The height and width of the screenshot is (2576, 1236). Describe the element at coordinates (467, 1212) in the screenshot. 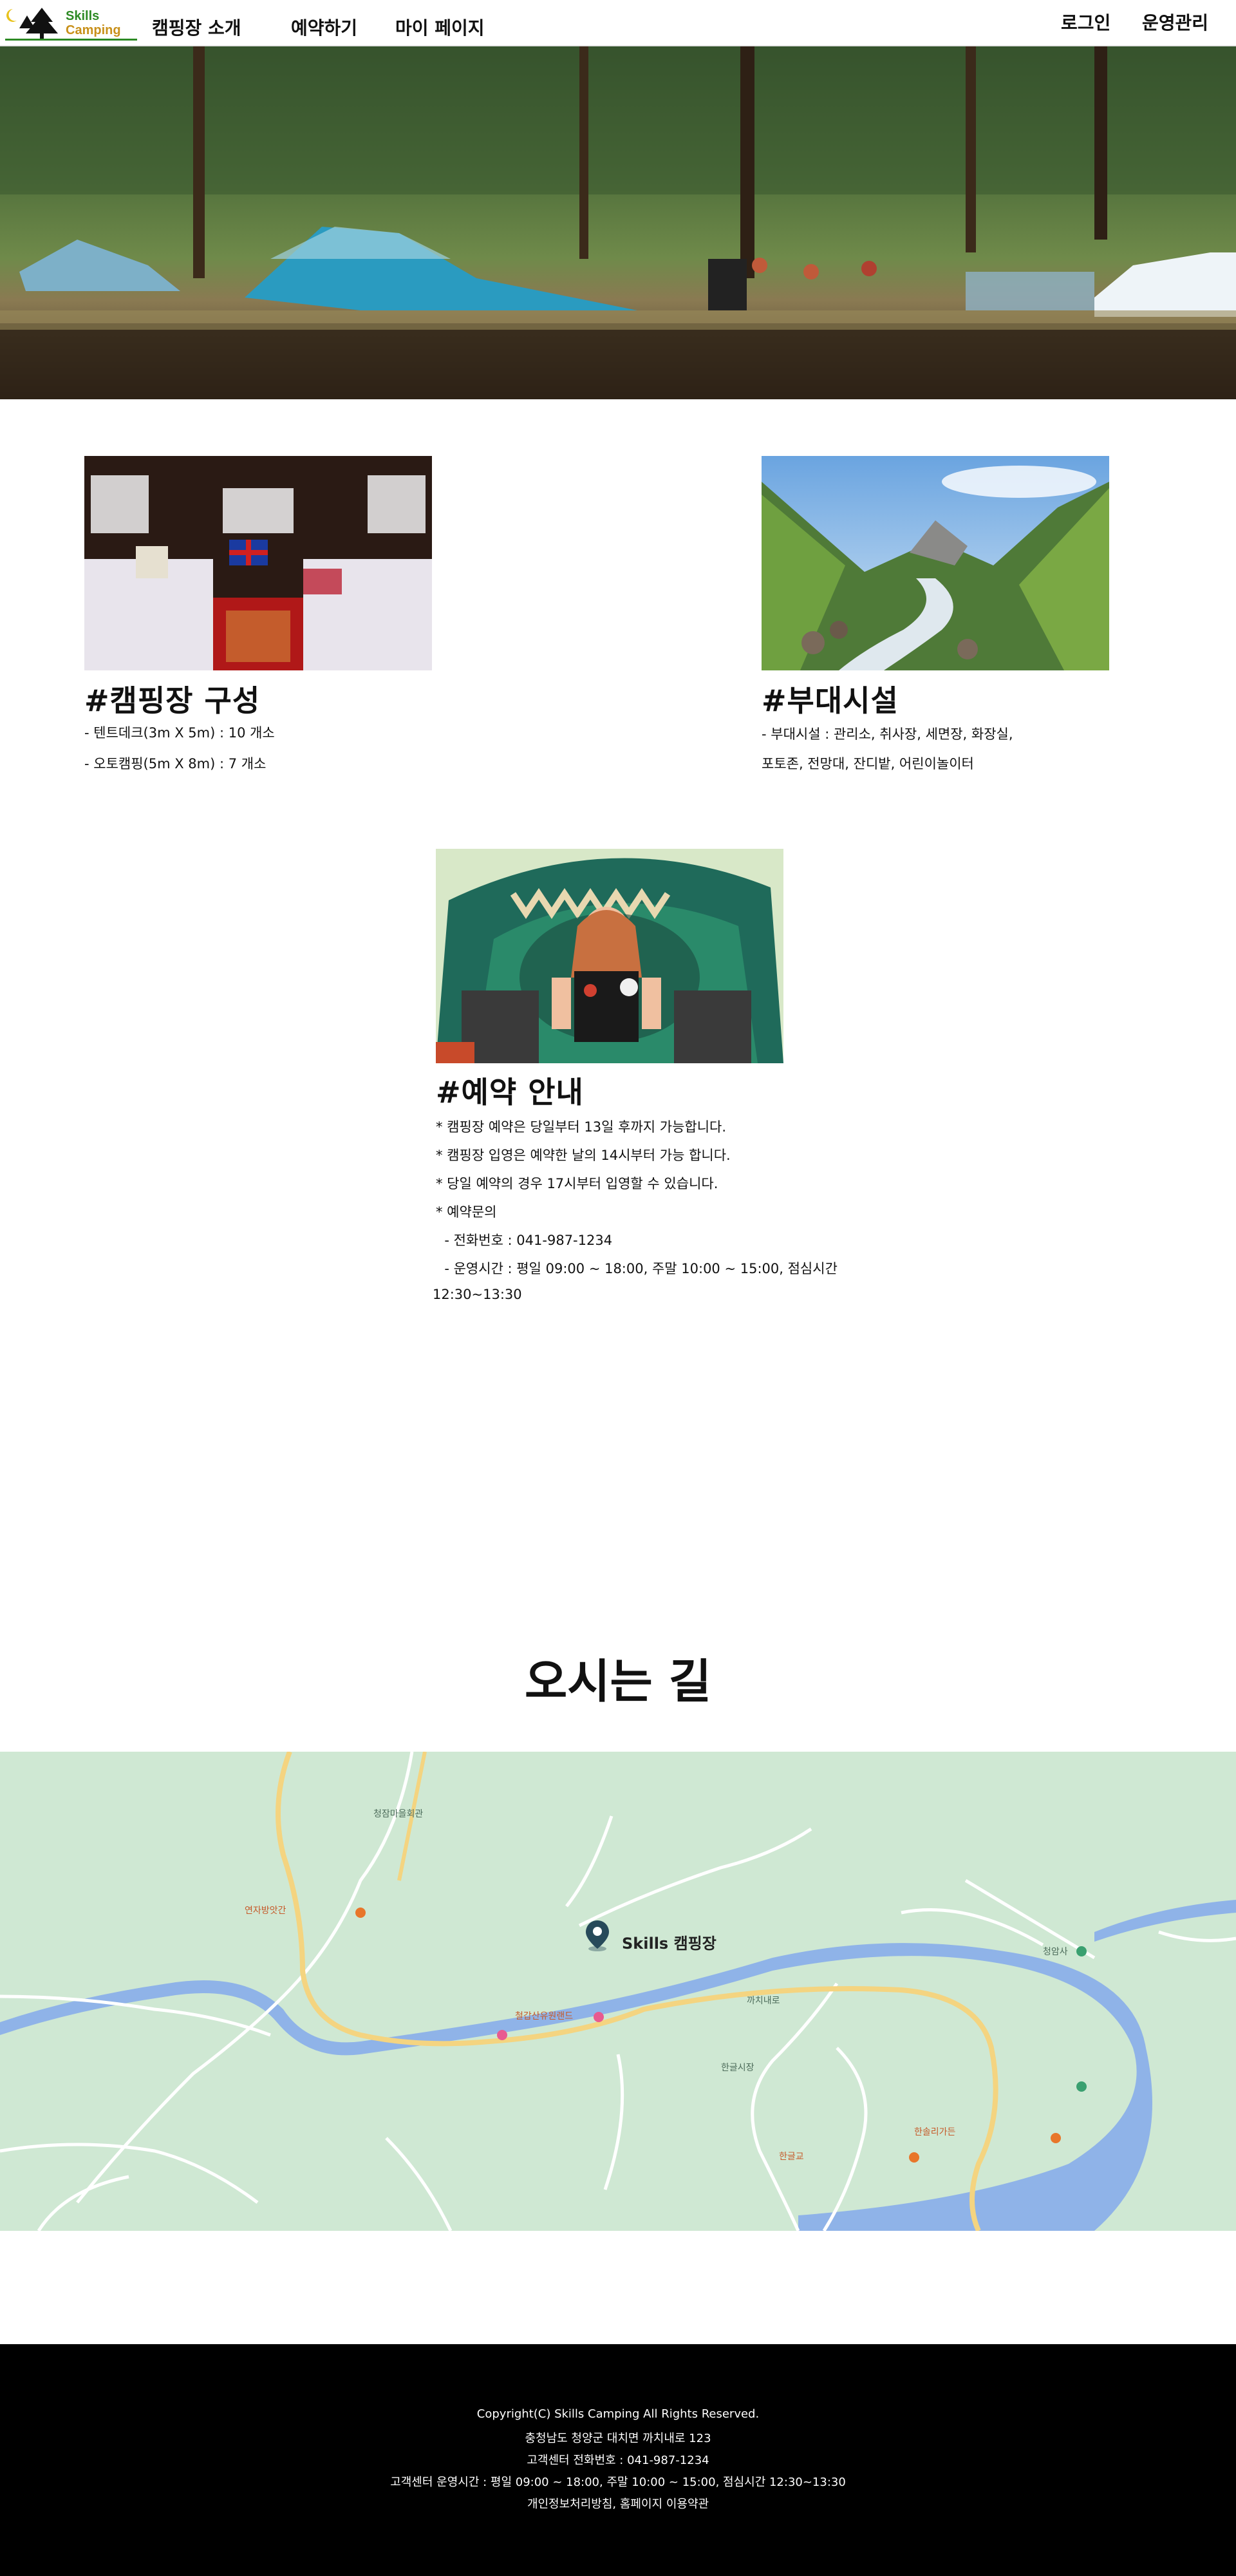

I see `reservation-line-4: * 예약문의` at that location.